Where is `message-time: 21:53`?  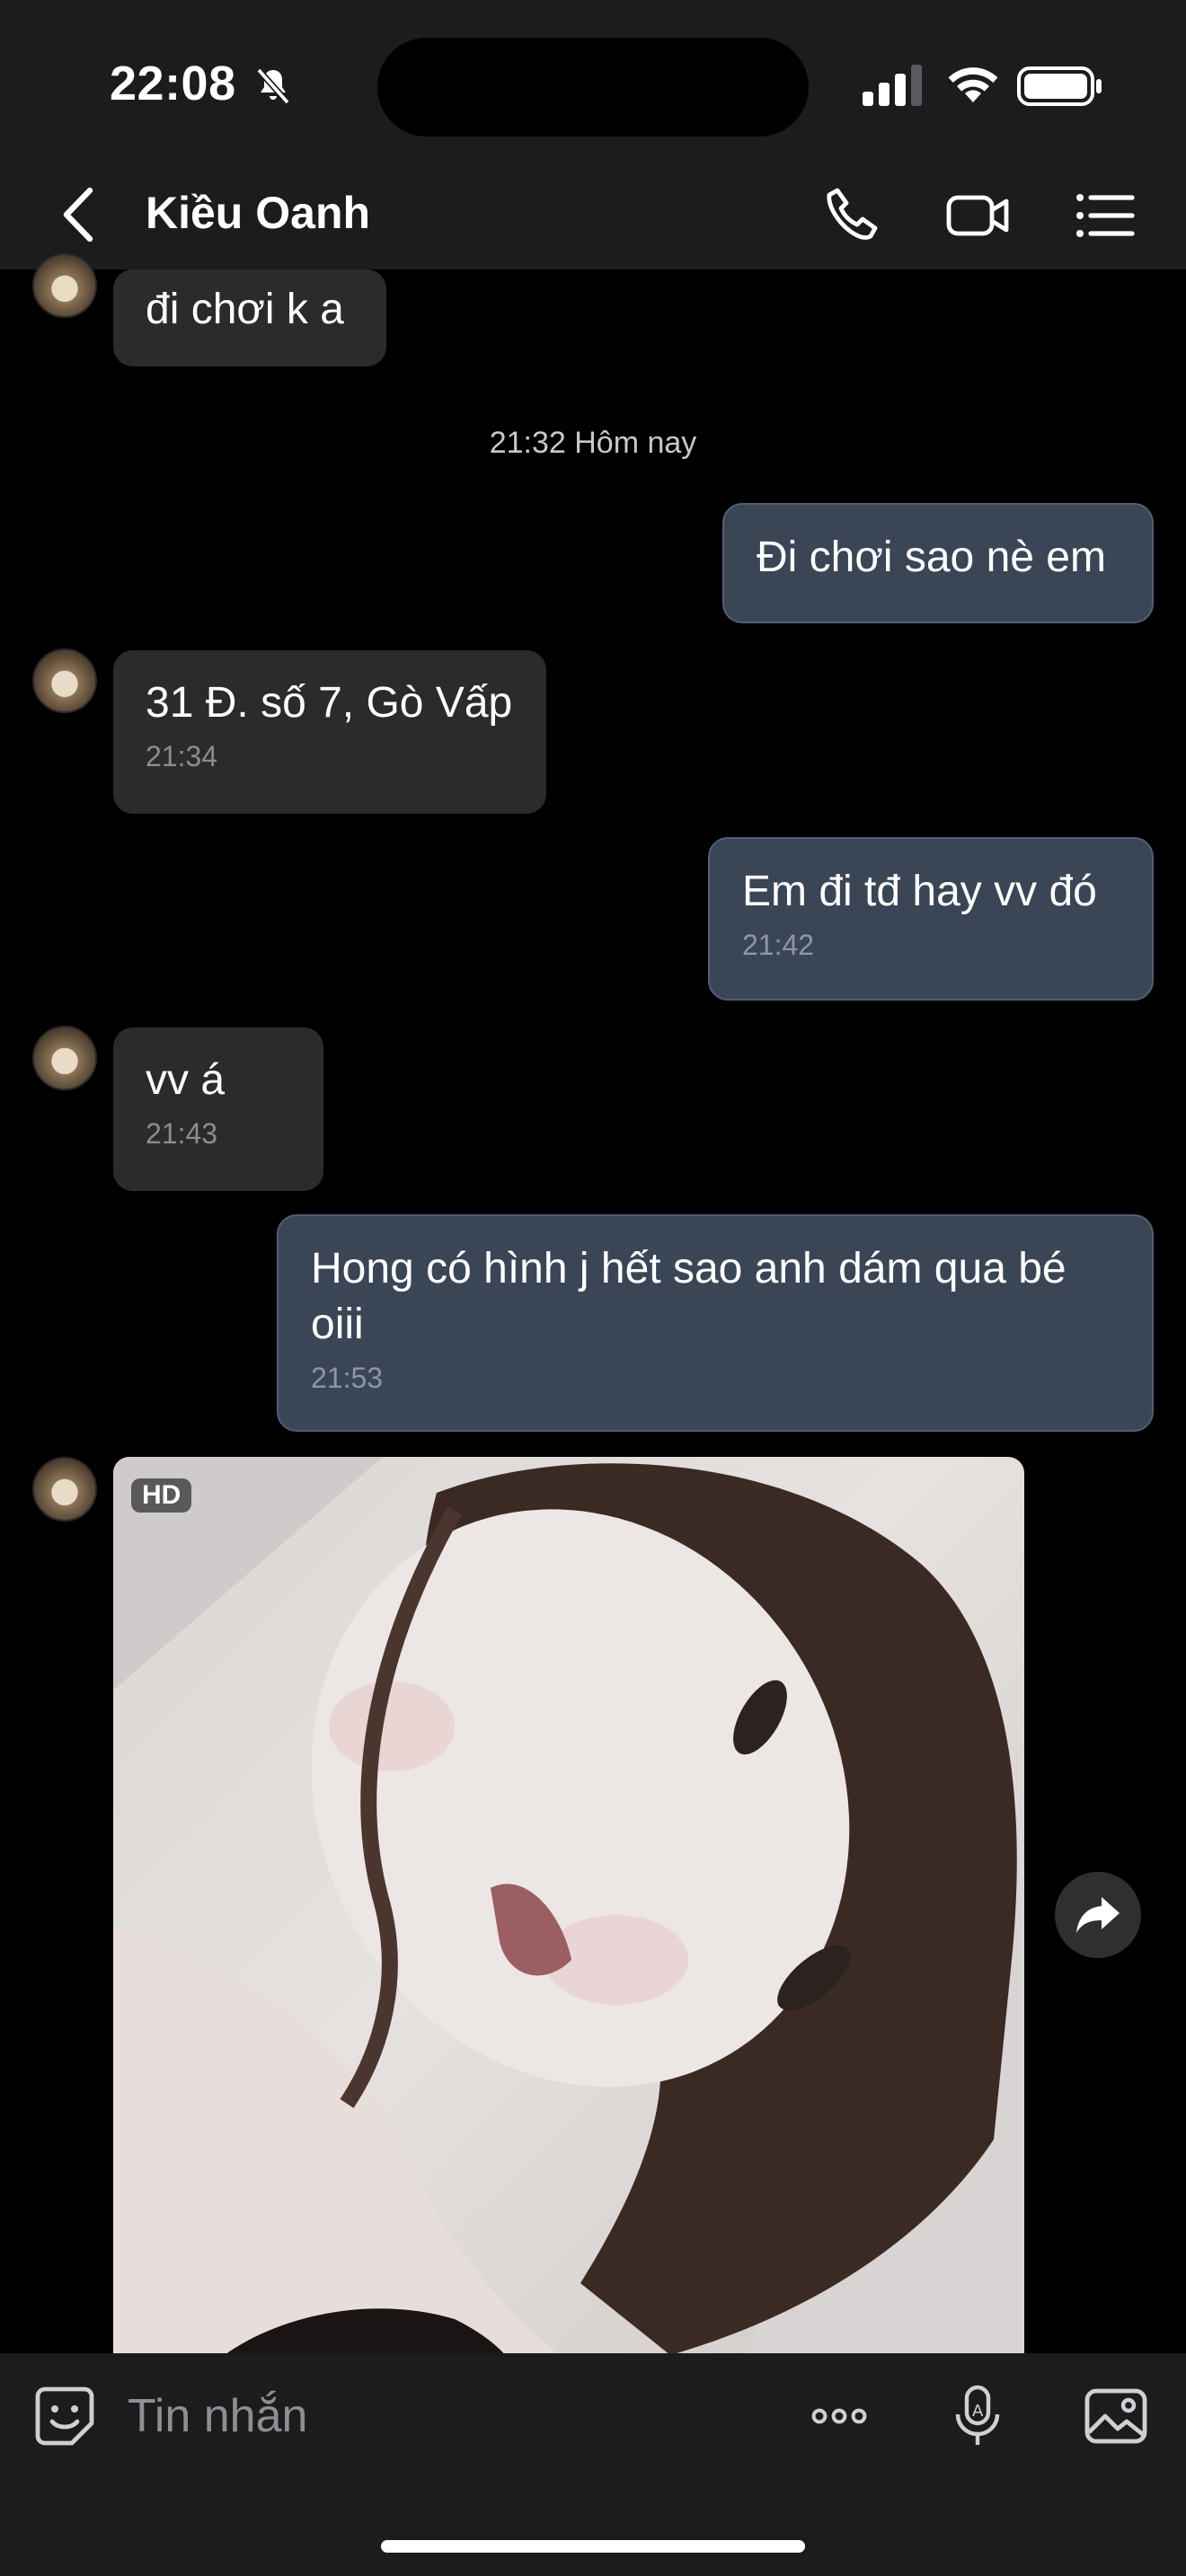 message-time: 21:53 is located at coordinates (347, 1378).